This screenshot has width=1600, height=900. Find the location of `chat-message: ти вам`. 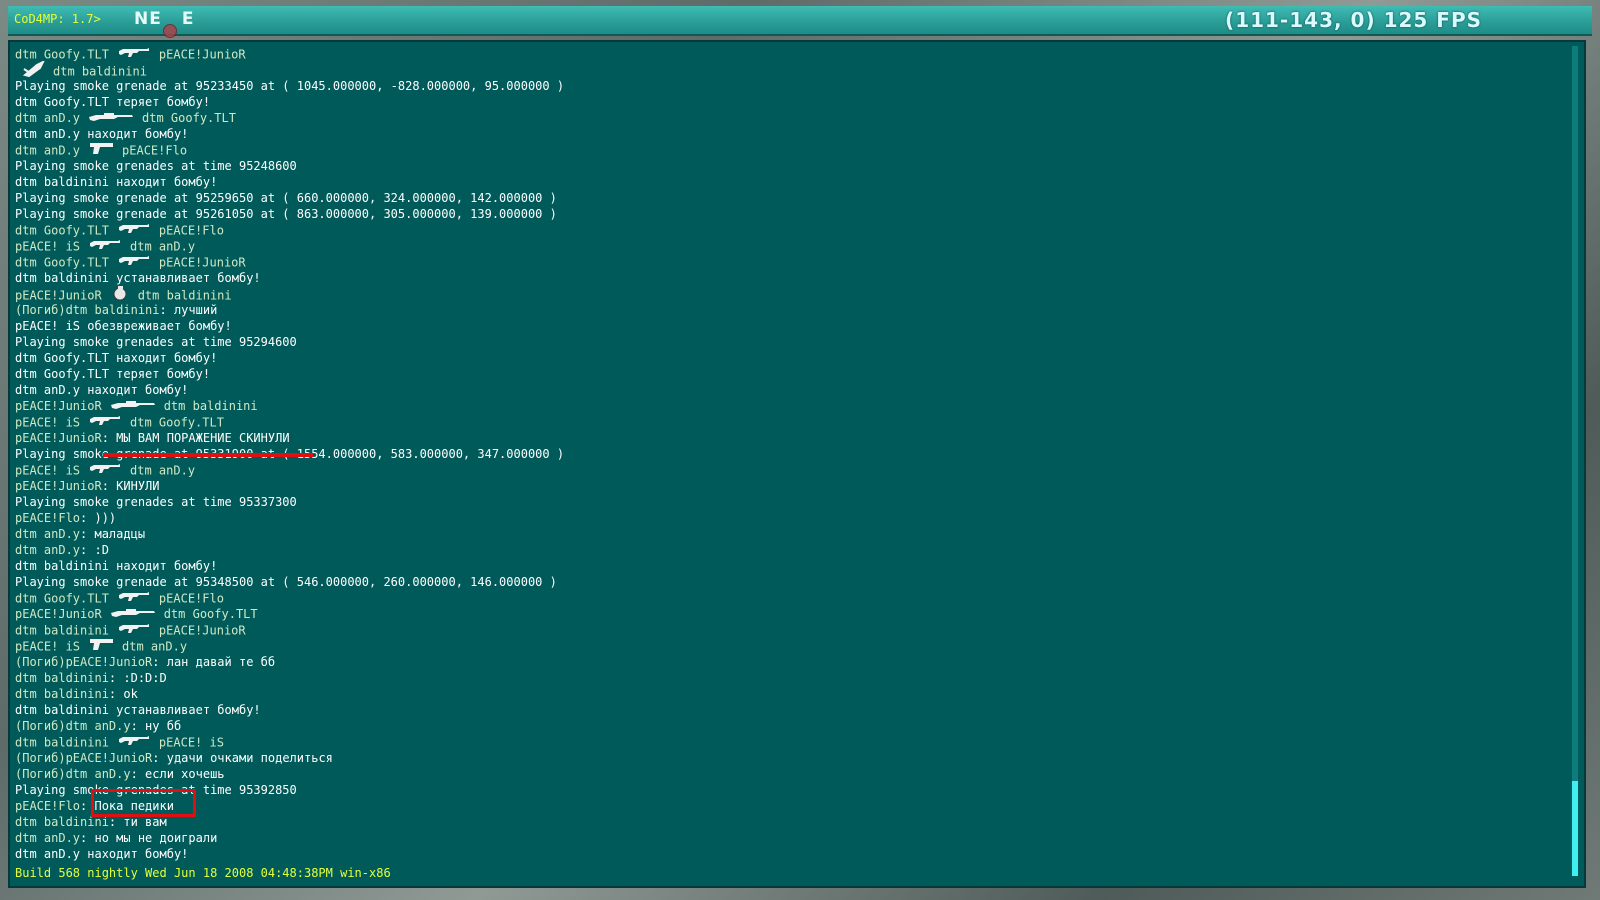

chat-message: ти вам is located at coordinates (145, 822).